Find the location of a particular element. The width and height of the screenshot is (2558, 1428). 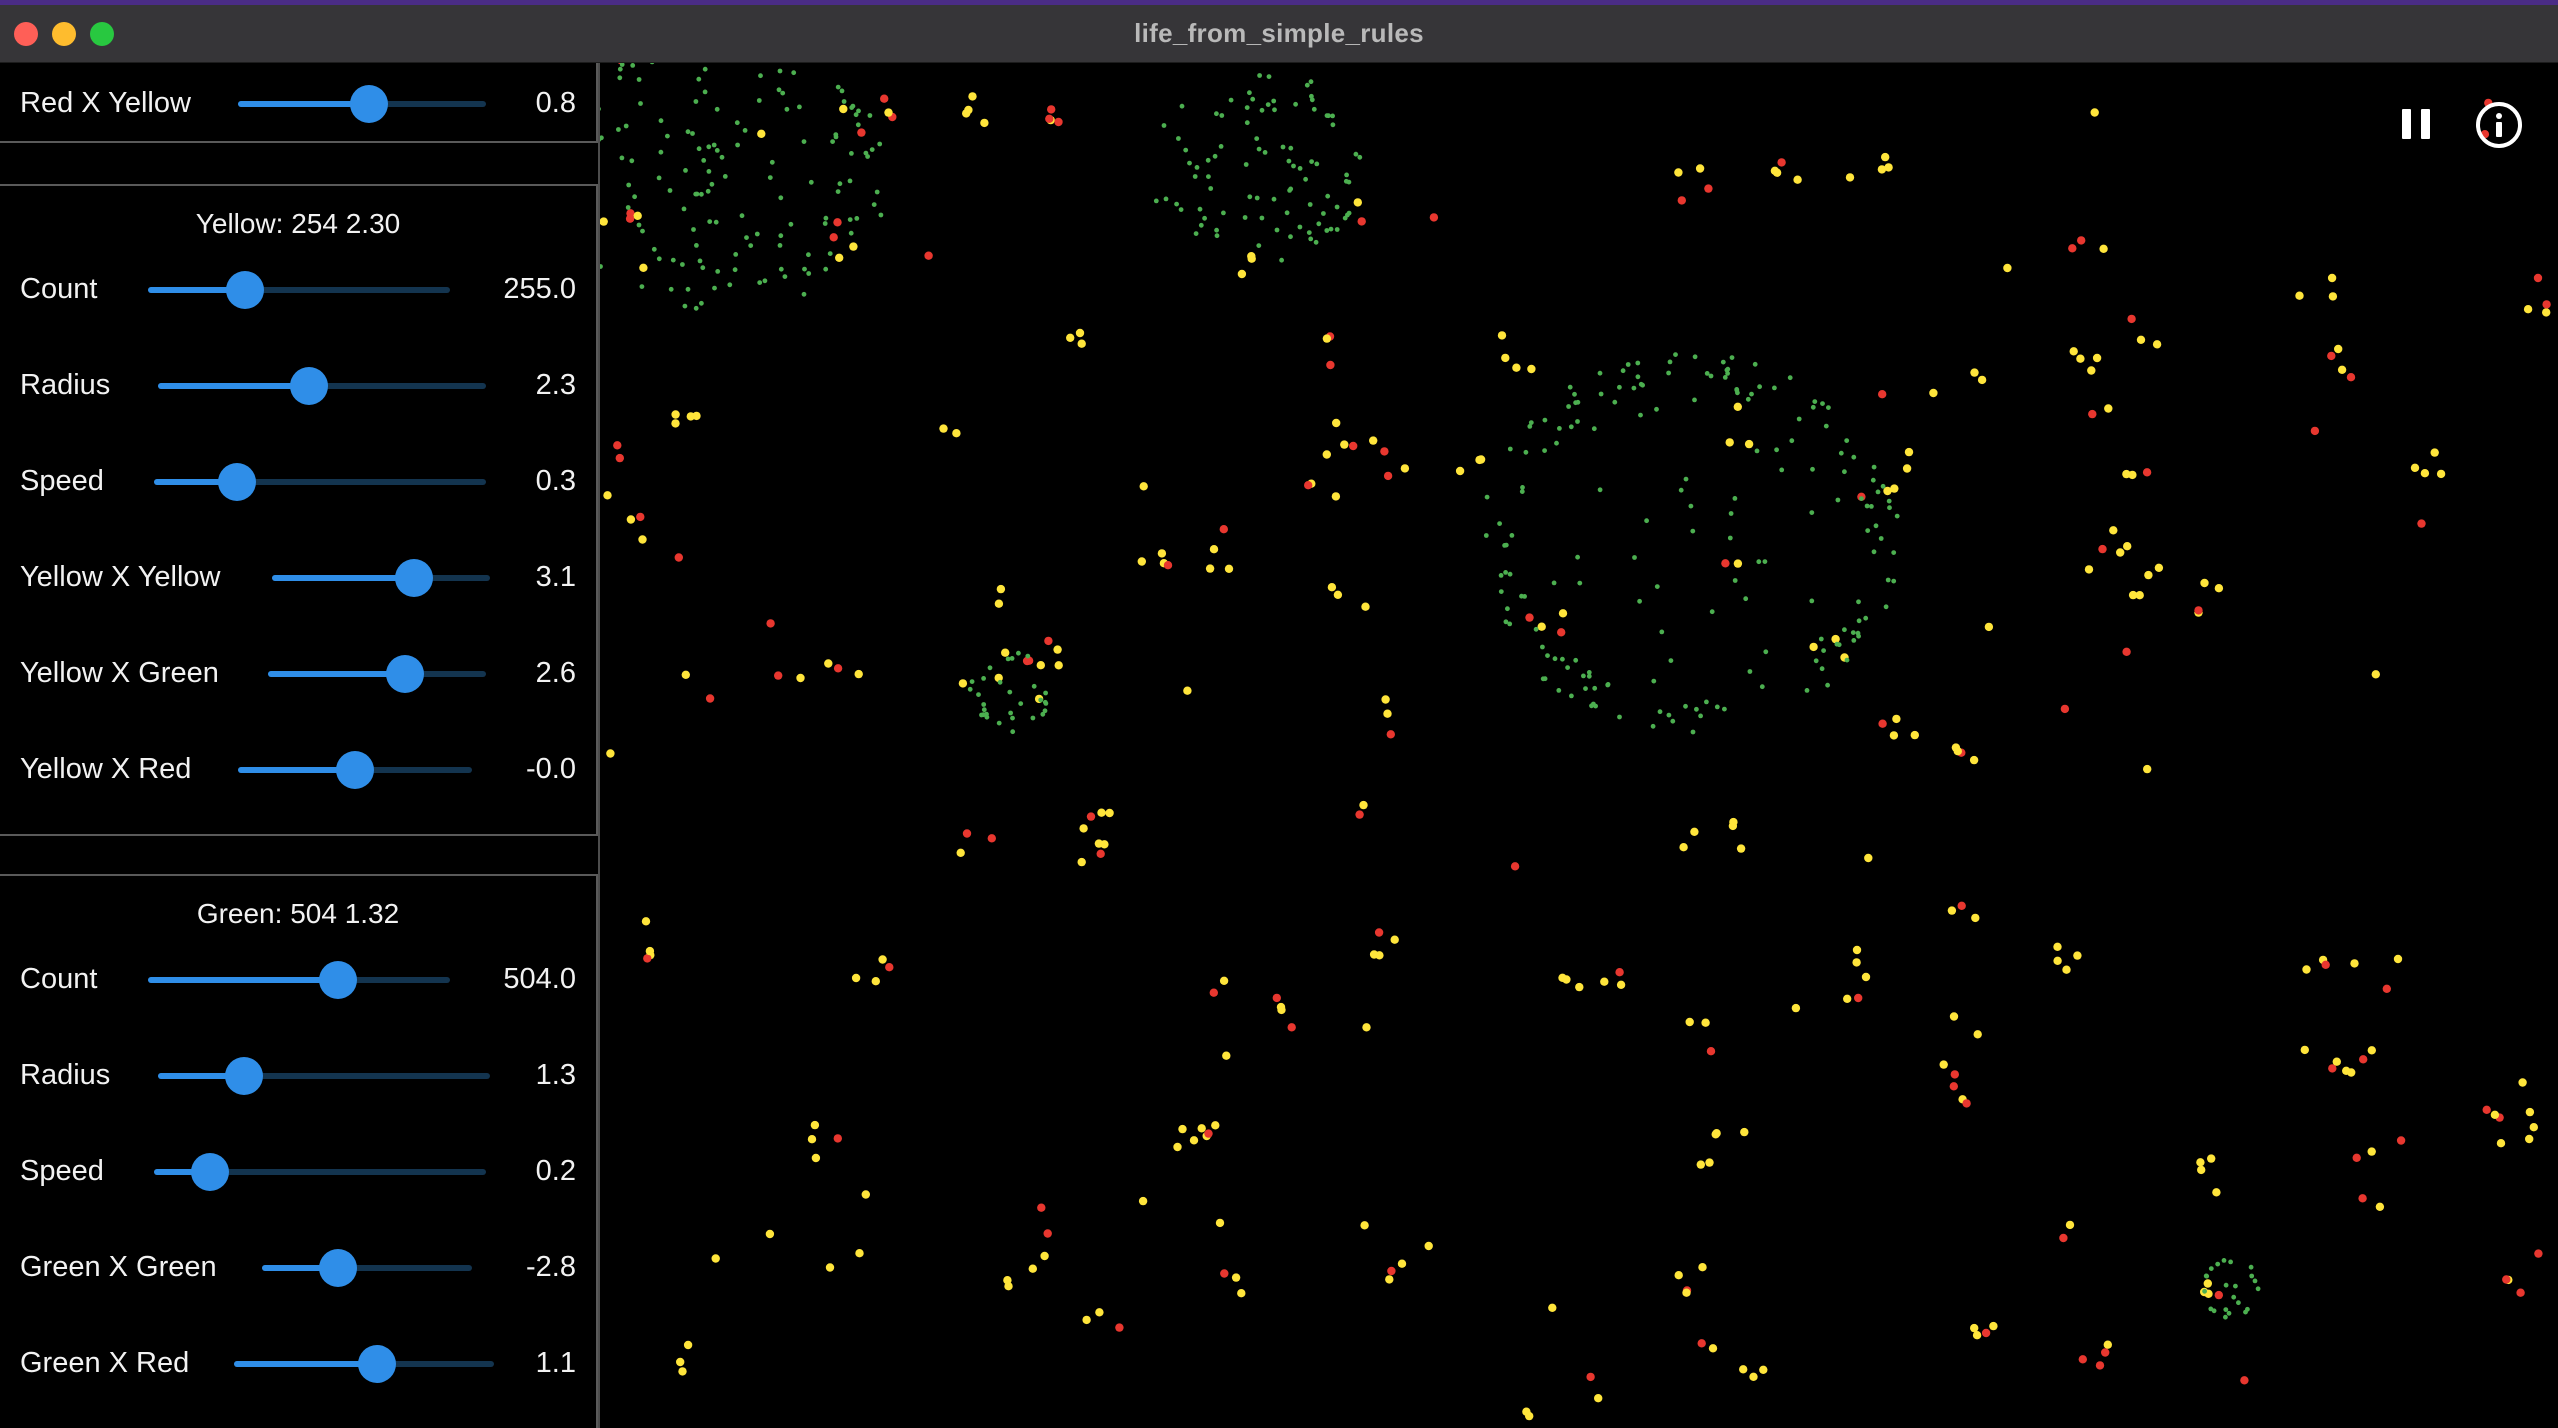

green-x-red-slider is located at coordinates (364, 1364).